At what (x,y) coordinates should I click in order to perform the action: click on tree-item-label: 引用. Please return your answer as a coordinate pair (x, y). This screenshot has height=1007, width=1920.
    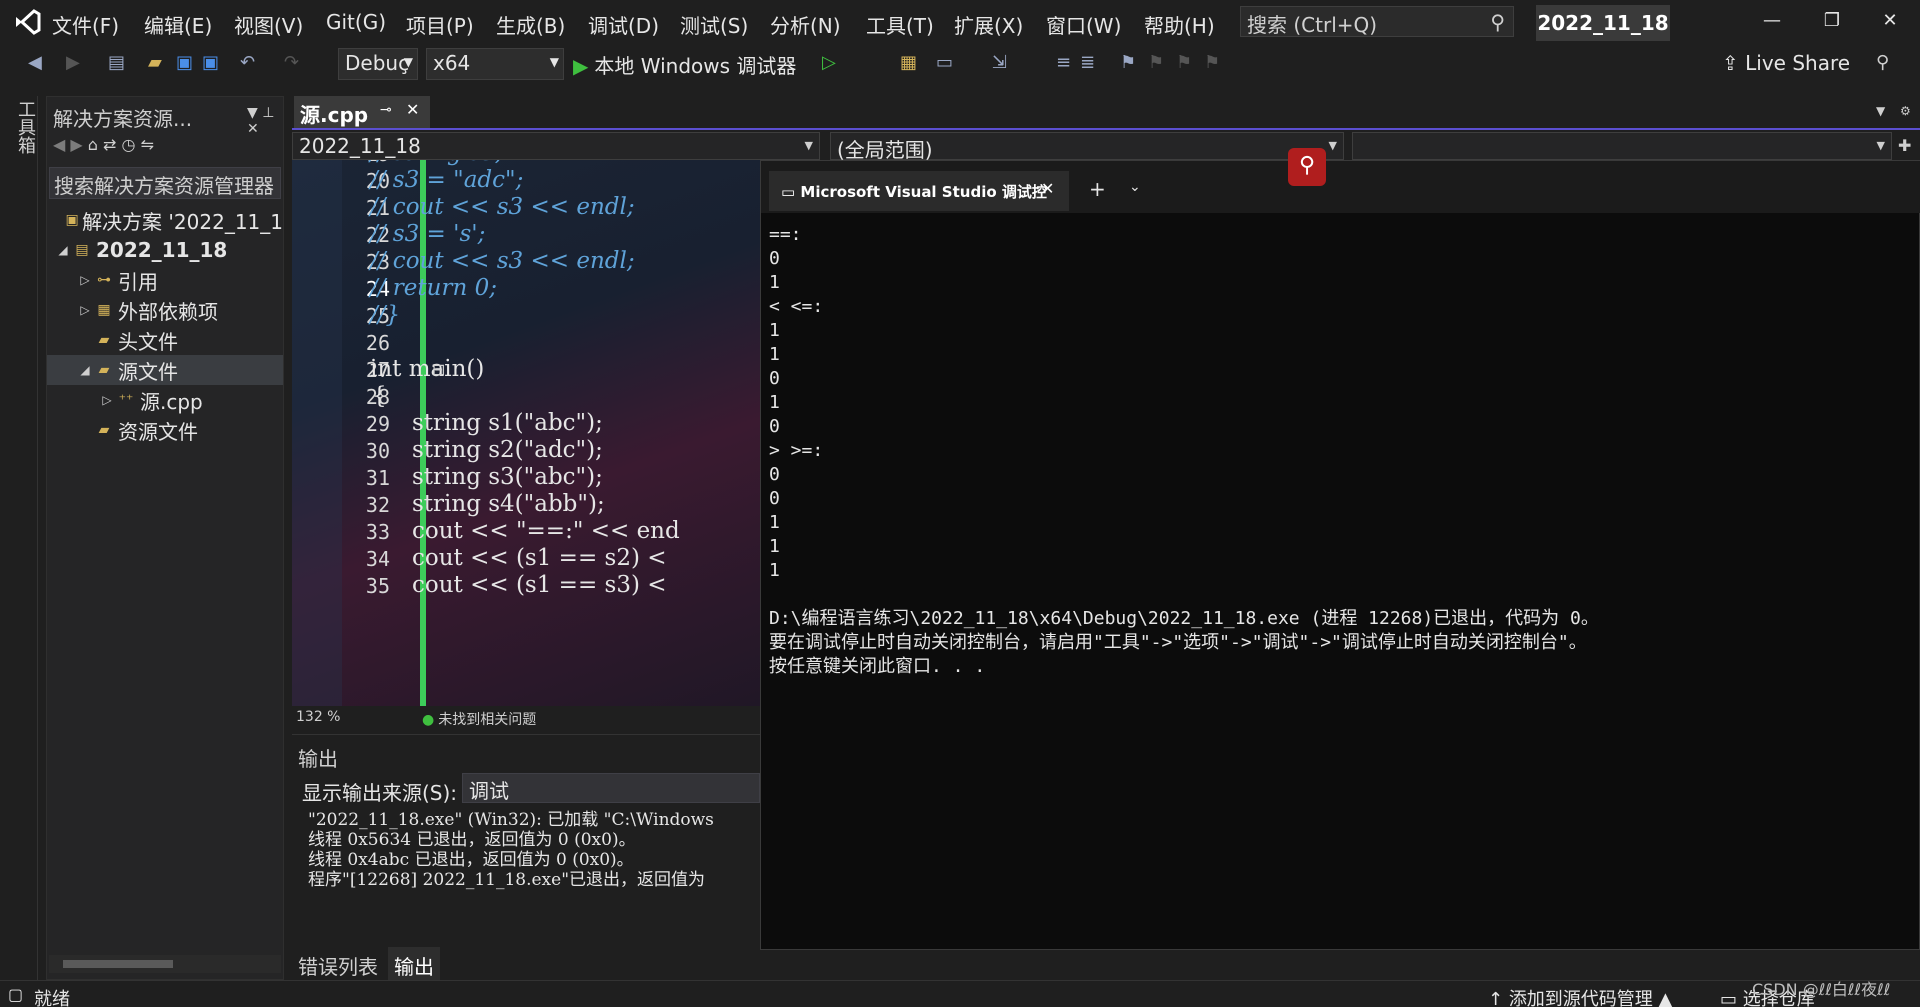
    Looking at the image, I should click on (138, 281).